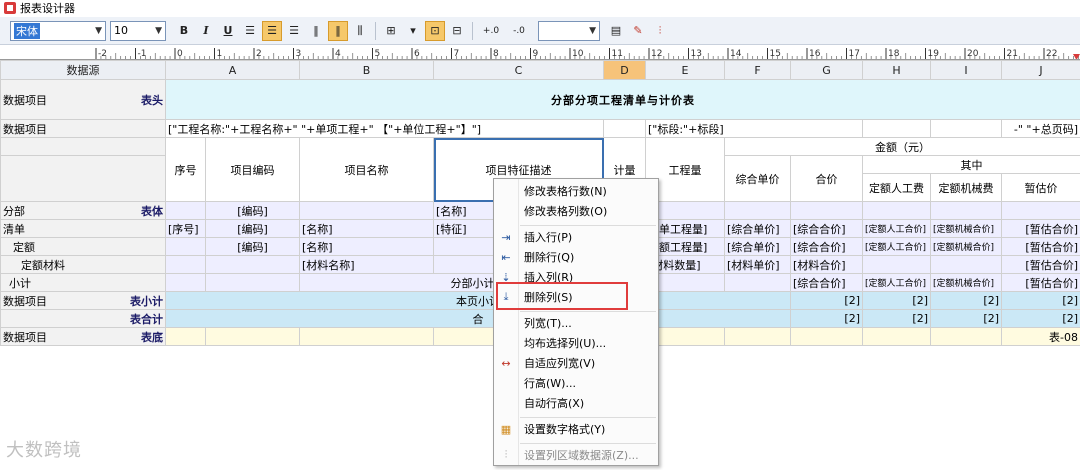 This screenshot has height=470, width=1080. I want to click on machine-header: 定额机械费, so click(966, 187).